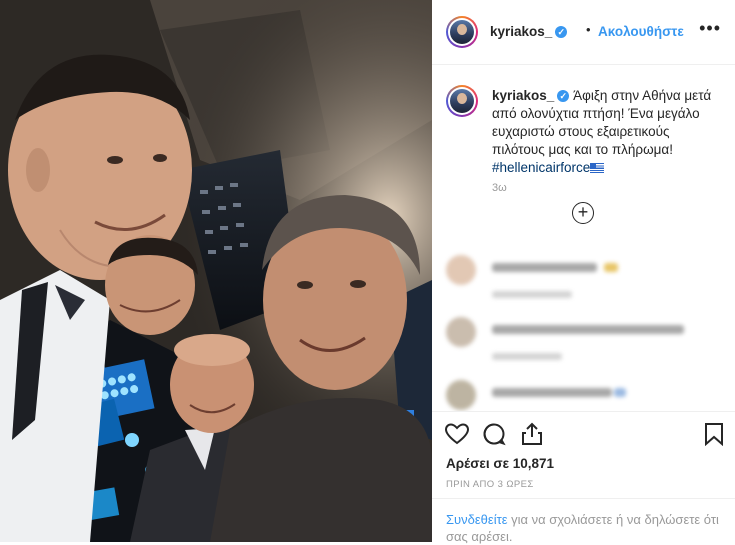 The height and width of the screenshot is (545, 735). What do you see at coordinates (714, 434) in the screenshot?
I see `bookmark-icon` at bounding box center [714, 434].